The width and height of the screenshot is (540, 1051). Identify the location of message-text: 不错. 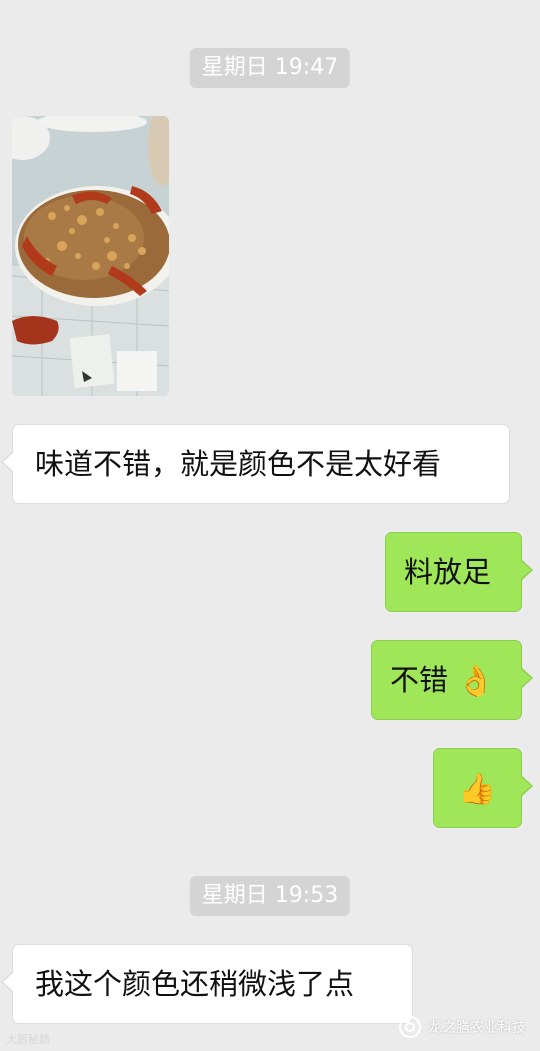
(419, 680).